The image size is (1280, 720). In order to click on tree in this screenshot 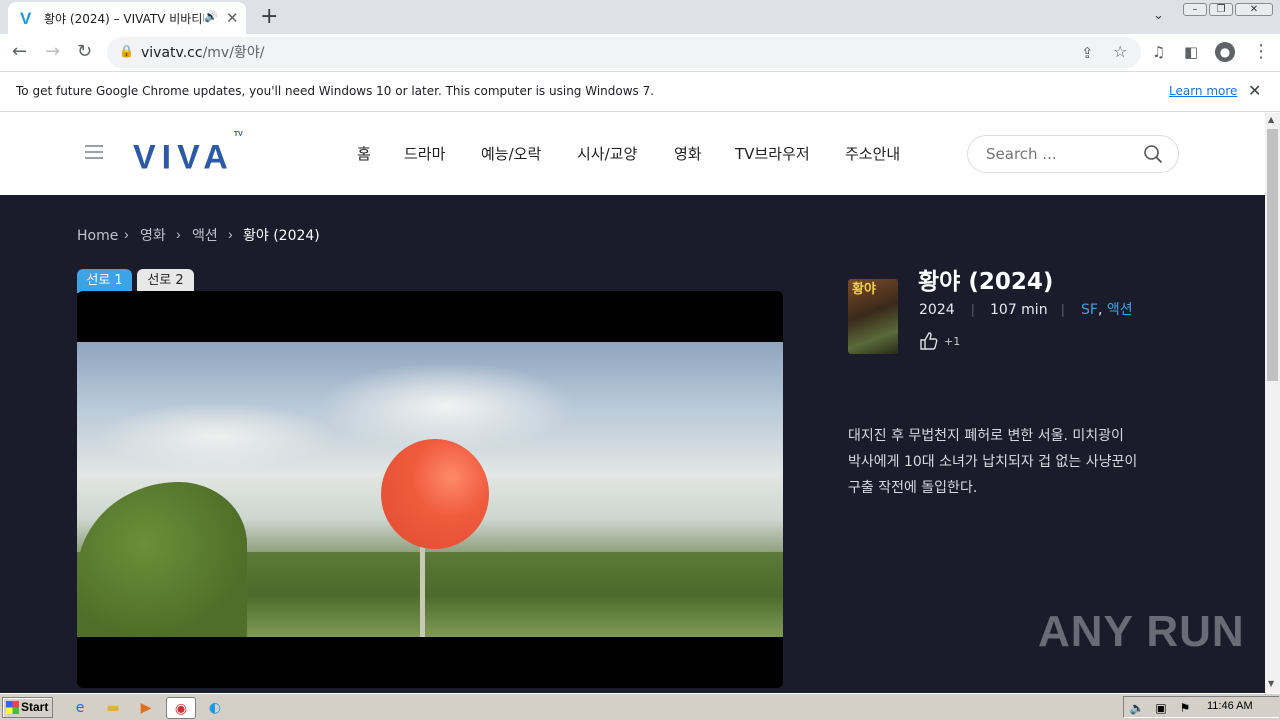, I will do `click(162, 559)`.